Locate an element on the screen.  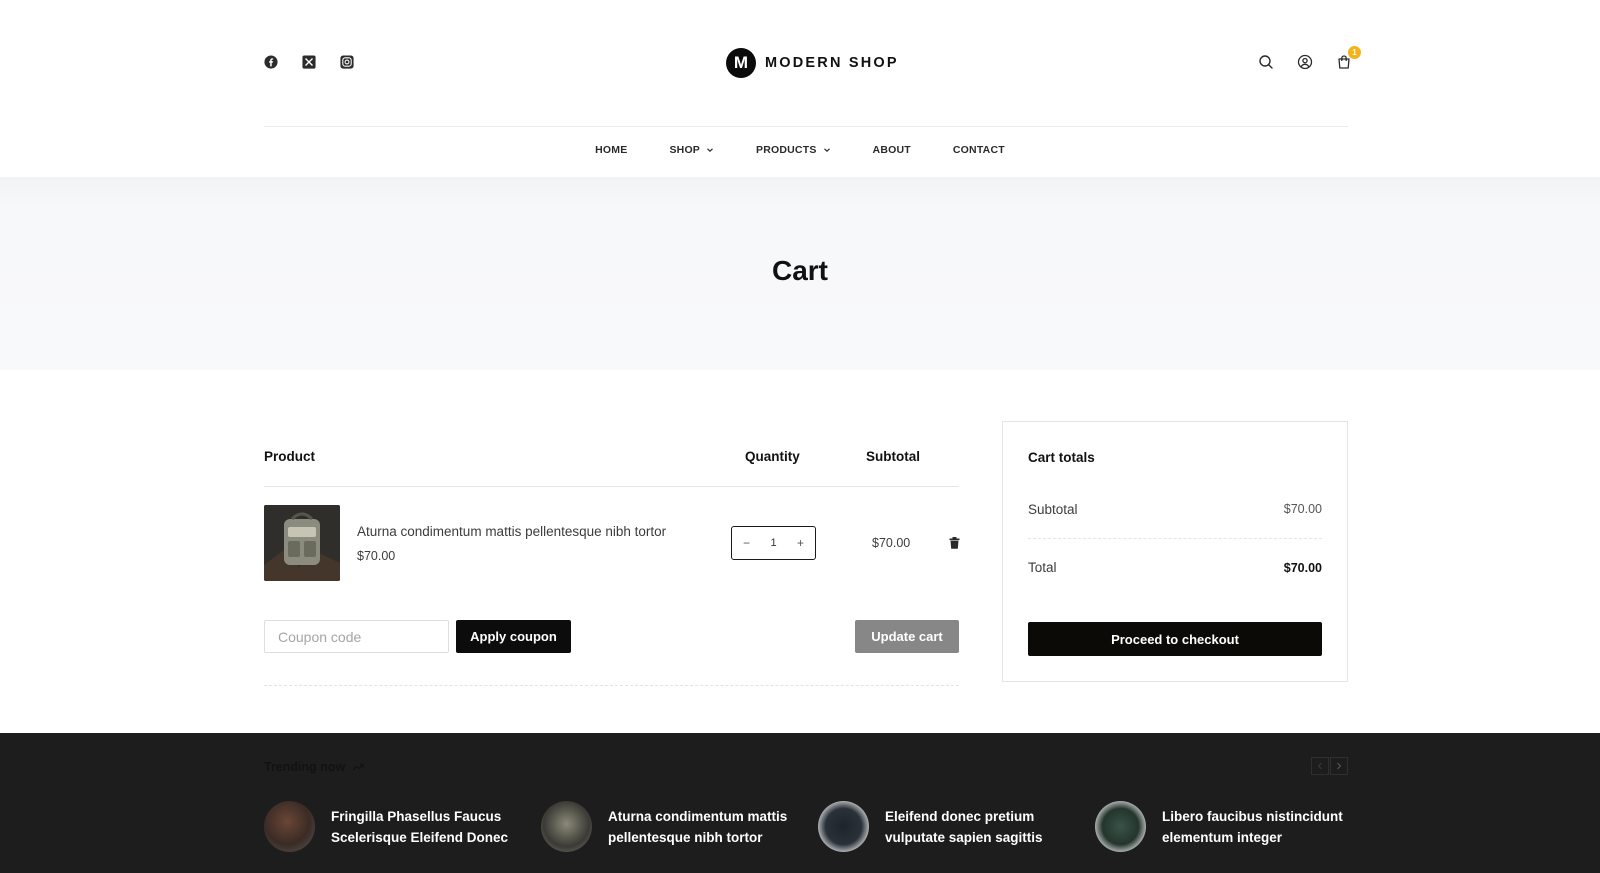
trending-next-button is located at coordinates (1339, 766).